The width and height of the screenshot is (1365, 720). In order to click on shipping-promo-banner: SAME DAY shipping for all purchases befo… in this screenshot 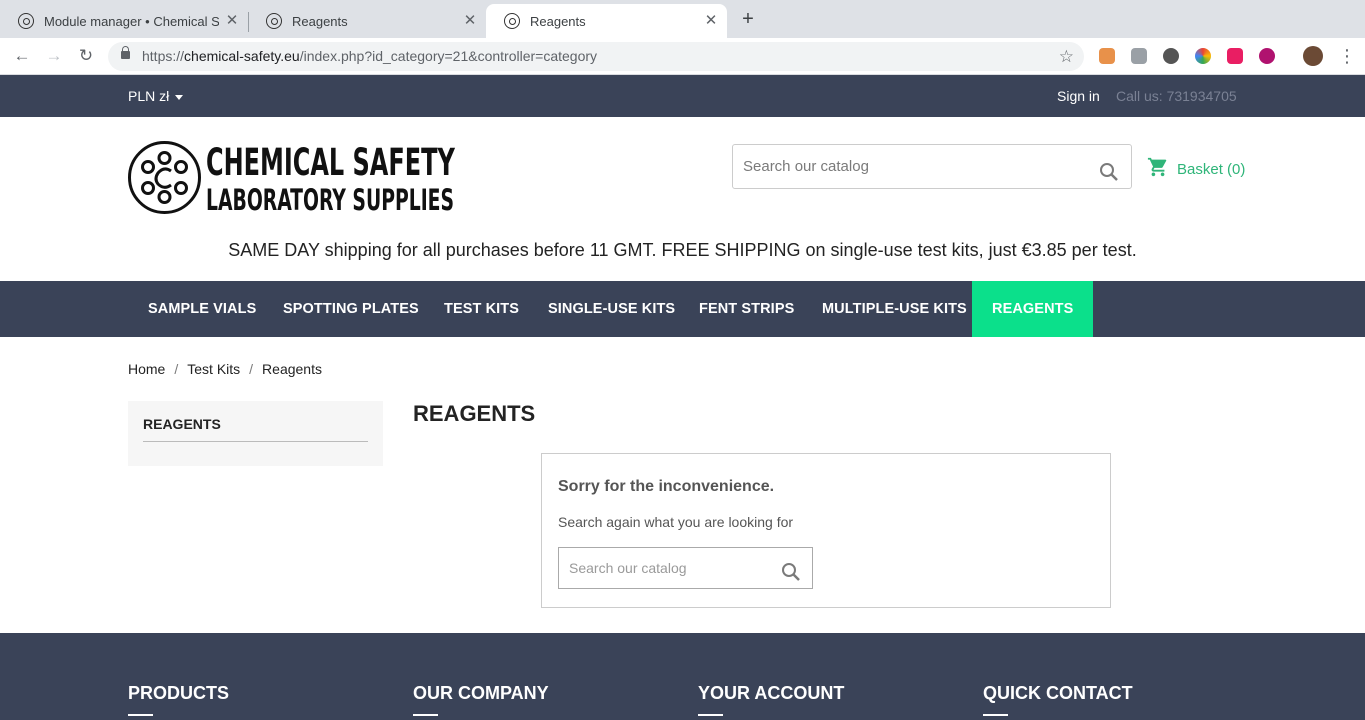, I will do `click(682, 250)`.